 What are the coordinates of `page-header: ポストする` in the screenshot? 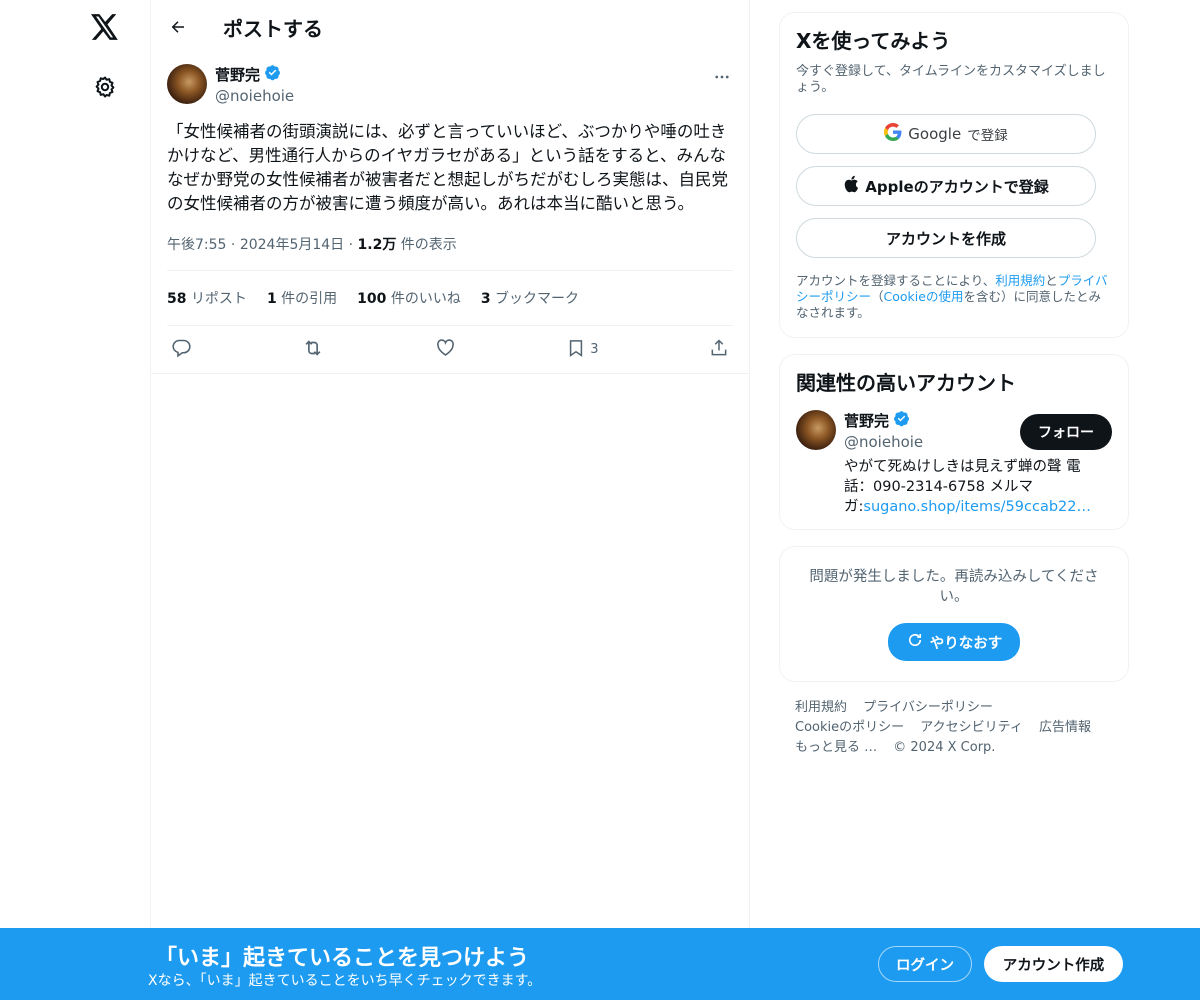 It's located at (450, 27).